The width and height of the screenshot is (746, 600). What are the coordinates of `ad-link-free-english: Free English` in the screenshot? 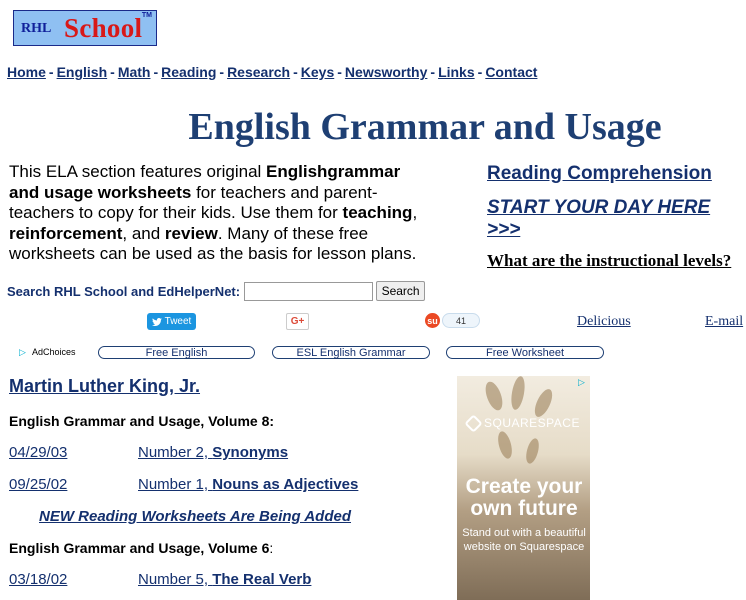 It's located at (176, 352).